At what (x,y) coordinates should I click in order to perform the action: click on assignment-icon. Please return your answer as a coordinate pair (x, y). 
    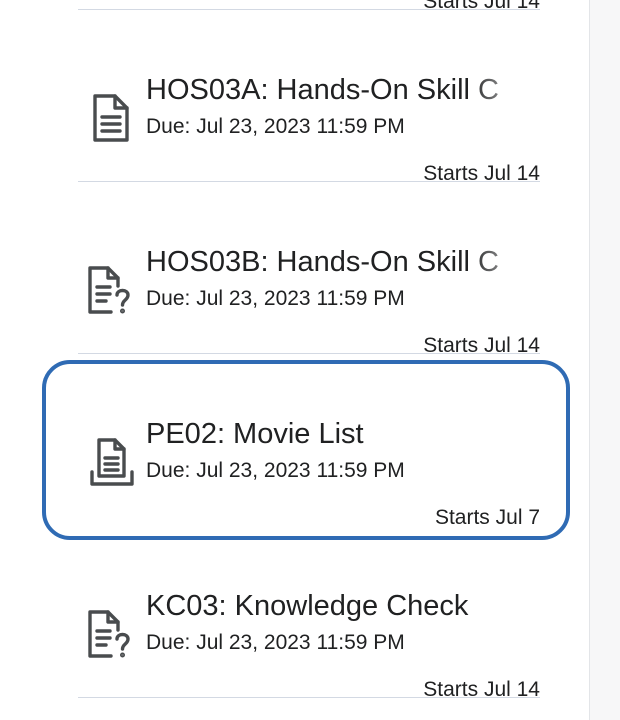
    Looking at the image, I should click on (110, 118).